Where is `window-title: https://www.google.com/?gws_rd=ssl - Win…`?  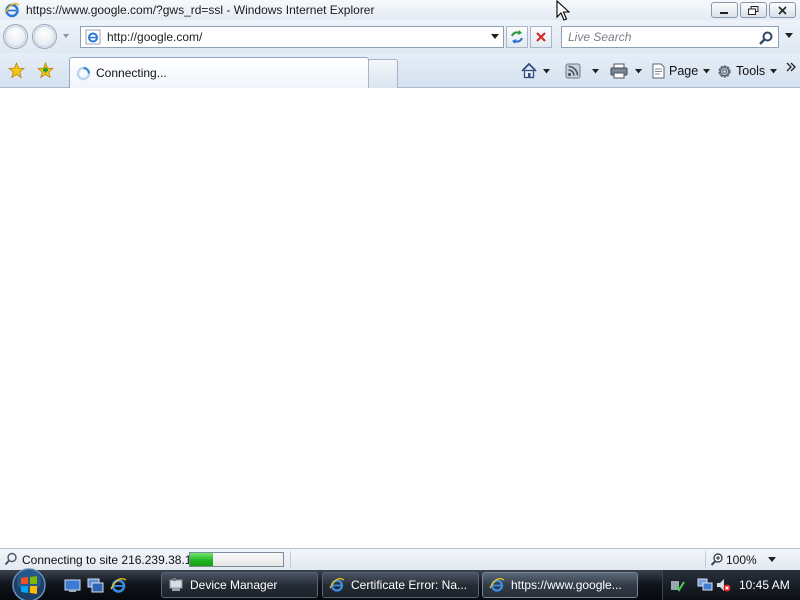
window-title: https://www.google.com/?gws_rd=ssl - Win… is located at coordinates (200, 10).